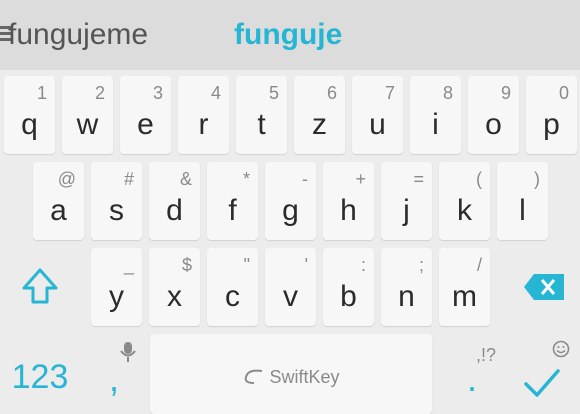 The image size is (580, 414). Describe the element at coordinates (348, 210) in the screenshot. I see `key-label: h` at that location.